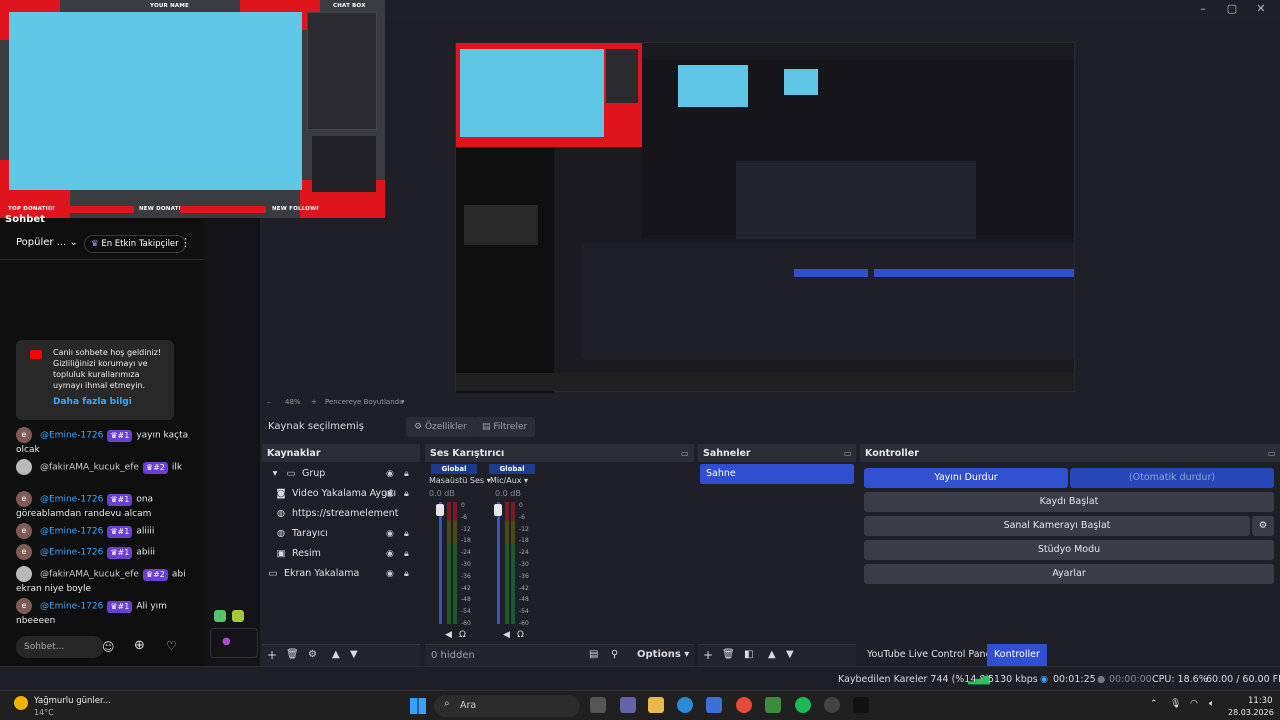  I want to click on file-explorer-icon, so click(656, 705).